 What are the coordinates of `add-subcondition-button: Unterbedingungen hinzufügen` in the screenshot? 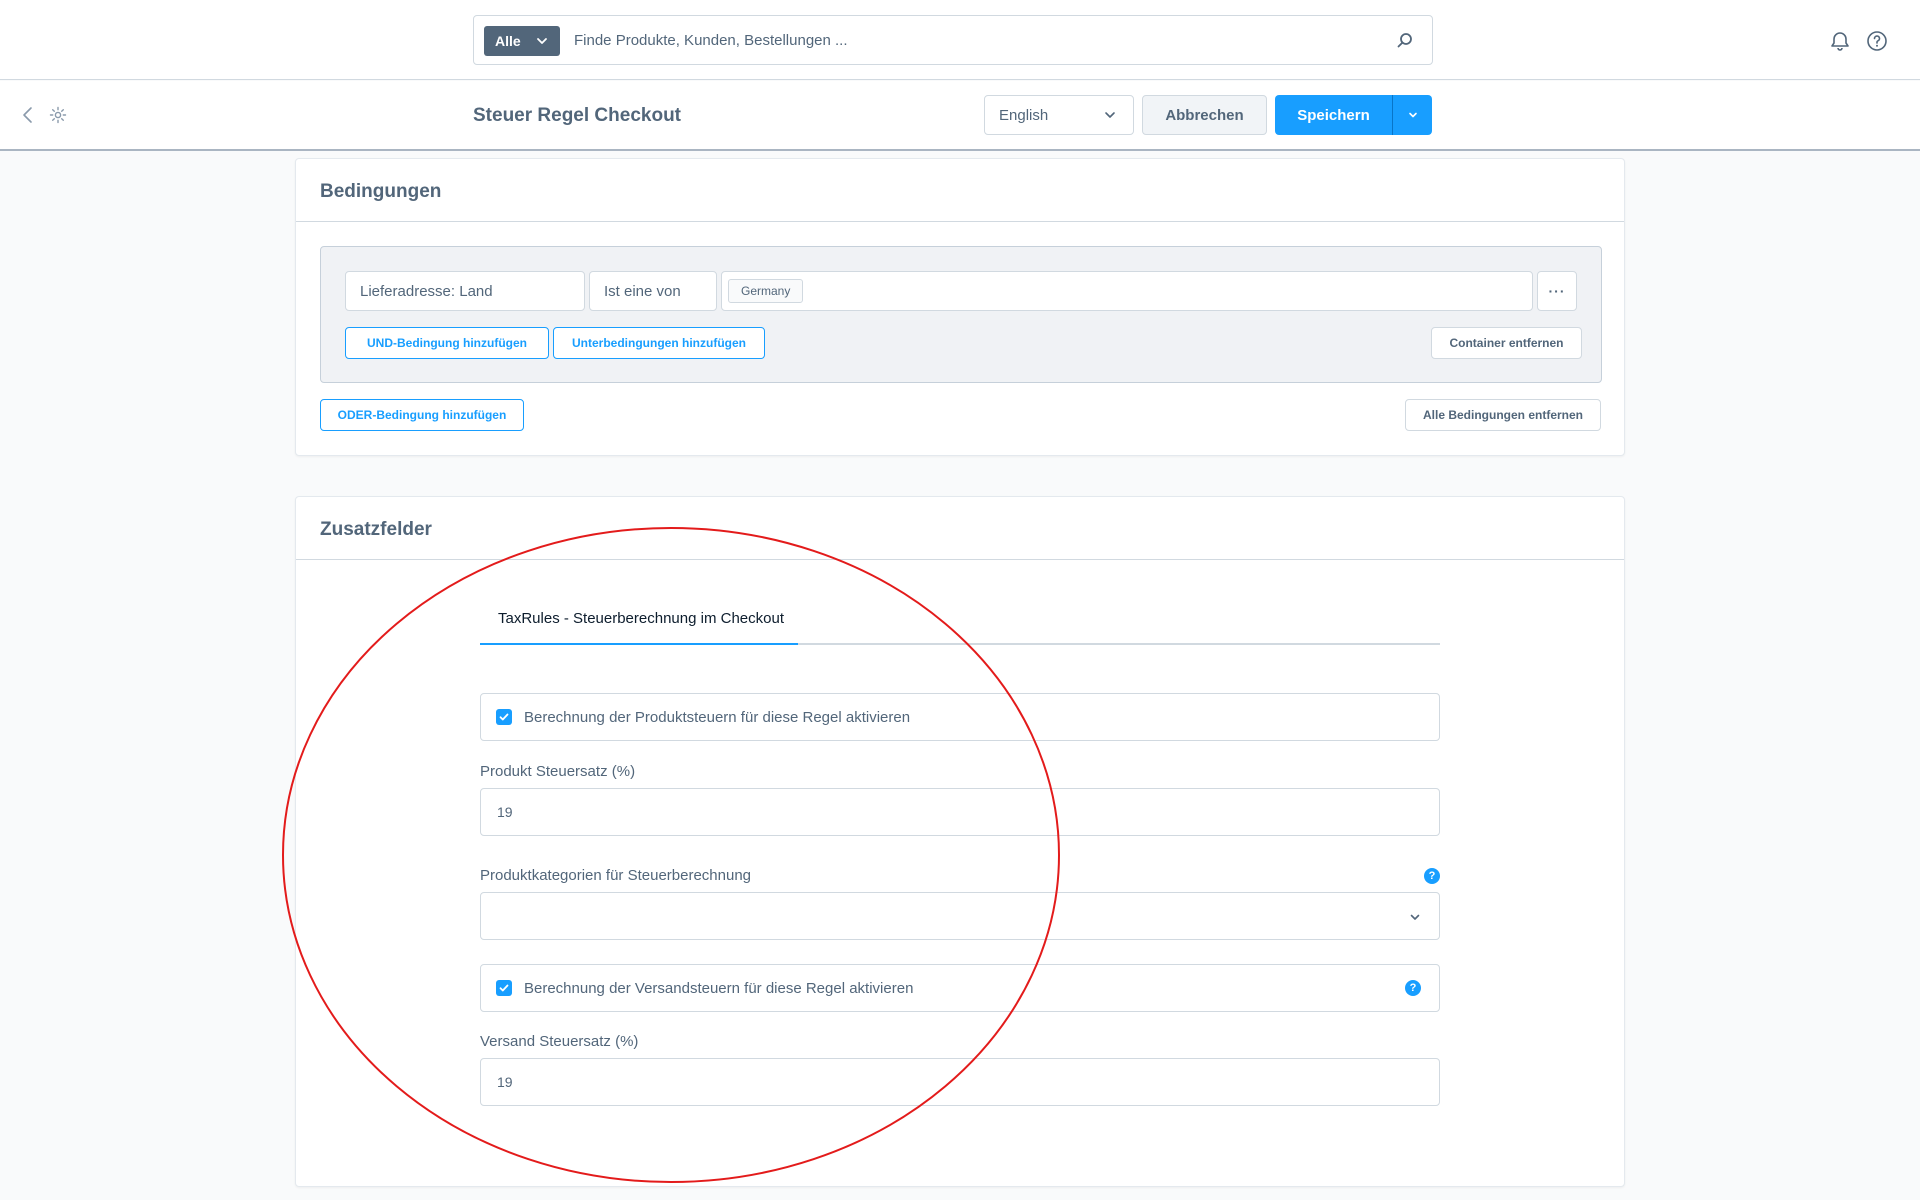 It's located at (659, 343).